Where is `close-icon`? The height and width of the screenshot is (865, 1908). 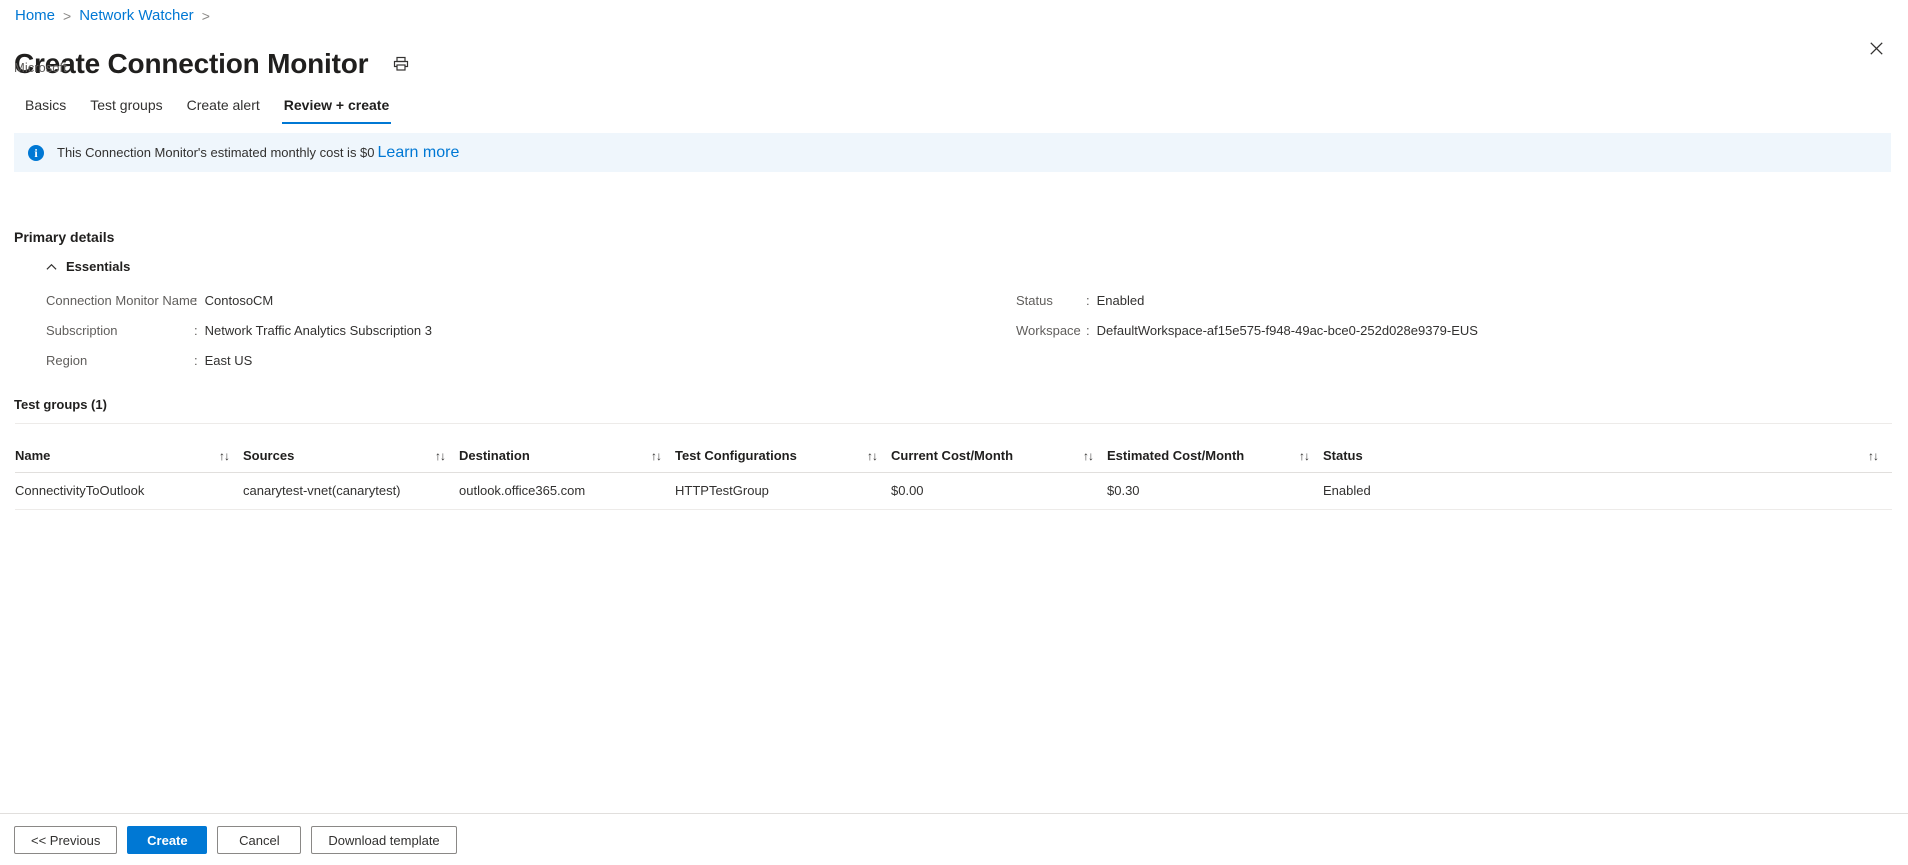 close-icon is located at coordinates (1876, 48).